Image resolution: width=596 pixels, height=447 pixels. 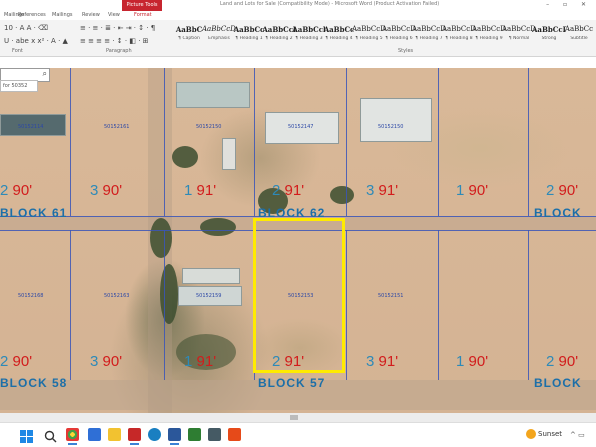 I want to click on lot-dimension-label: 1 91', so click(x=200, y=190).